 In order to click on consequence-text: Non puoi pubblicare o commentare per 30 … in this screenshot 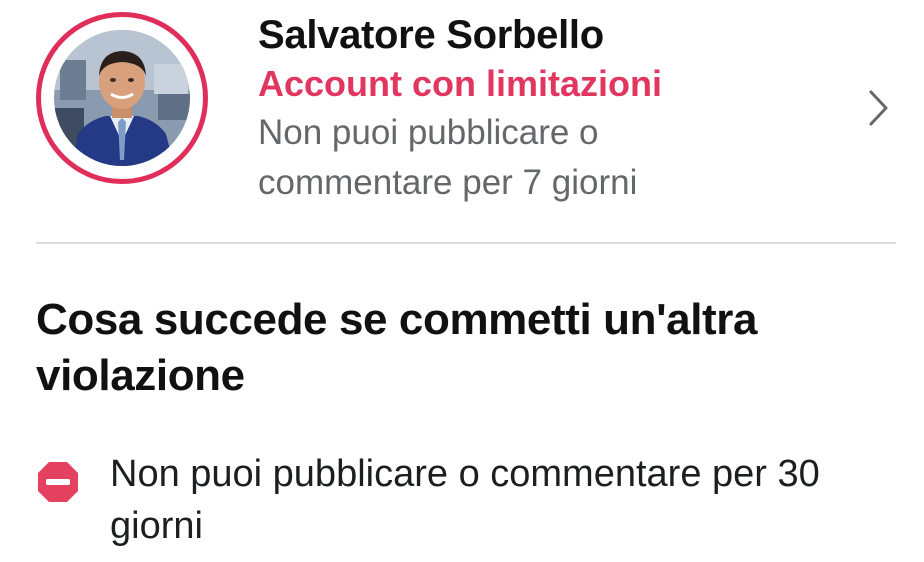, I will do `click(465, 500)`.